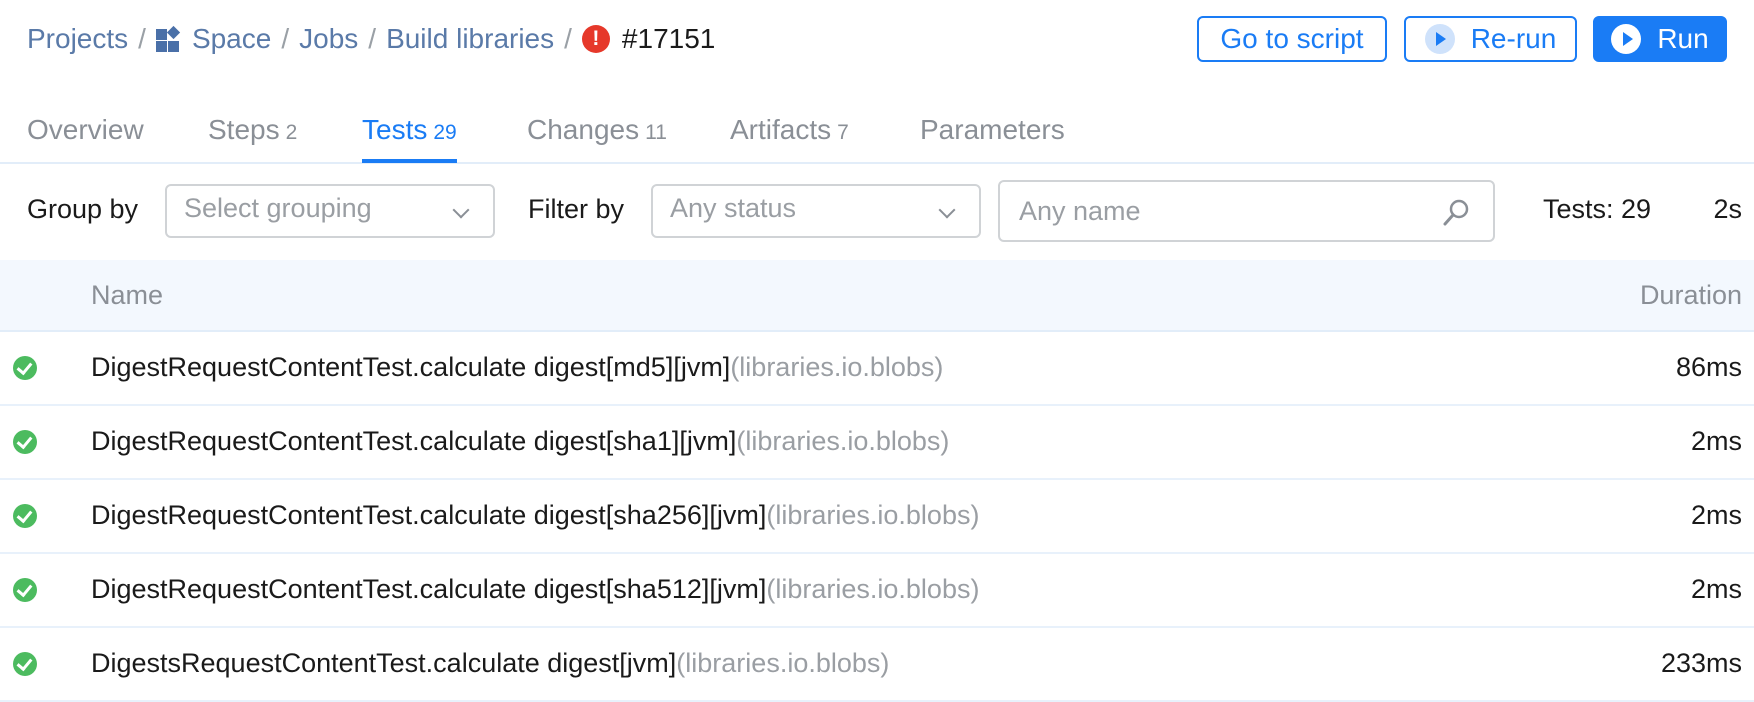 The image size is (1754, 702). I want to click on tab-label: Overview, so click(85, 129).